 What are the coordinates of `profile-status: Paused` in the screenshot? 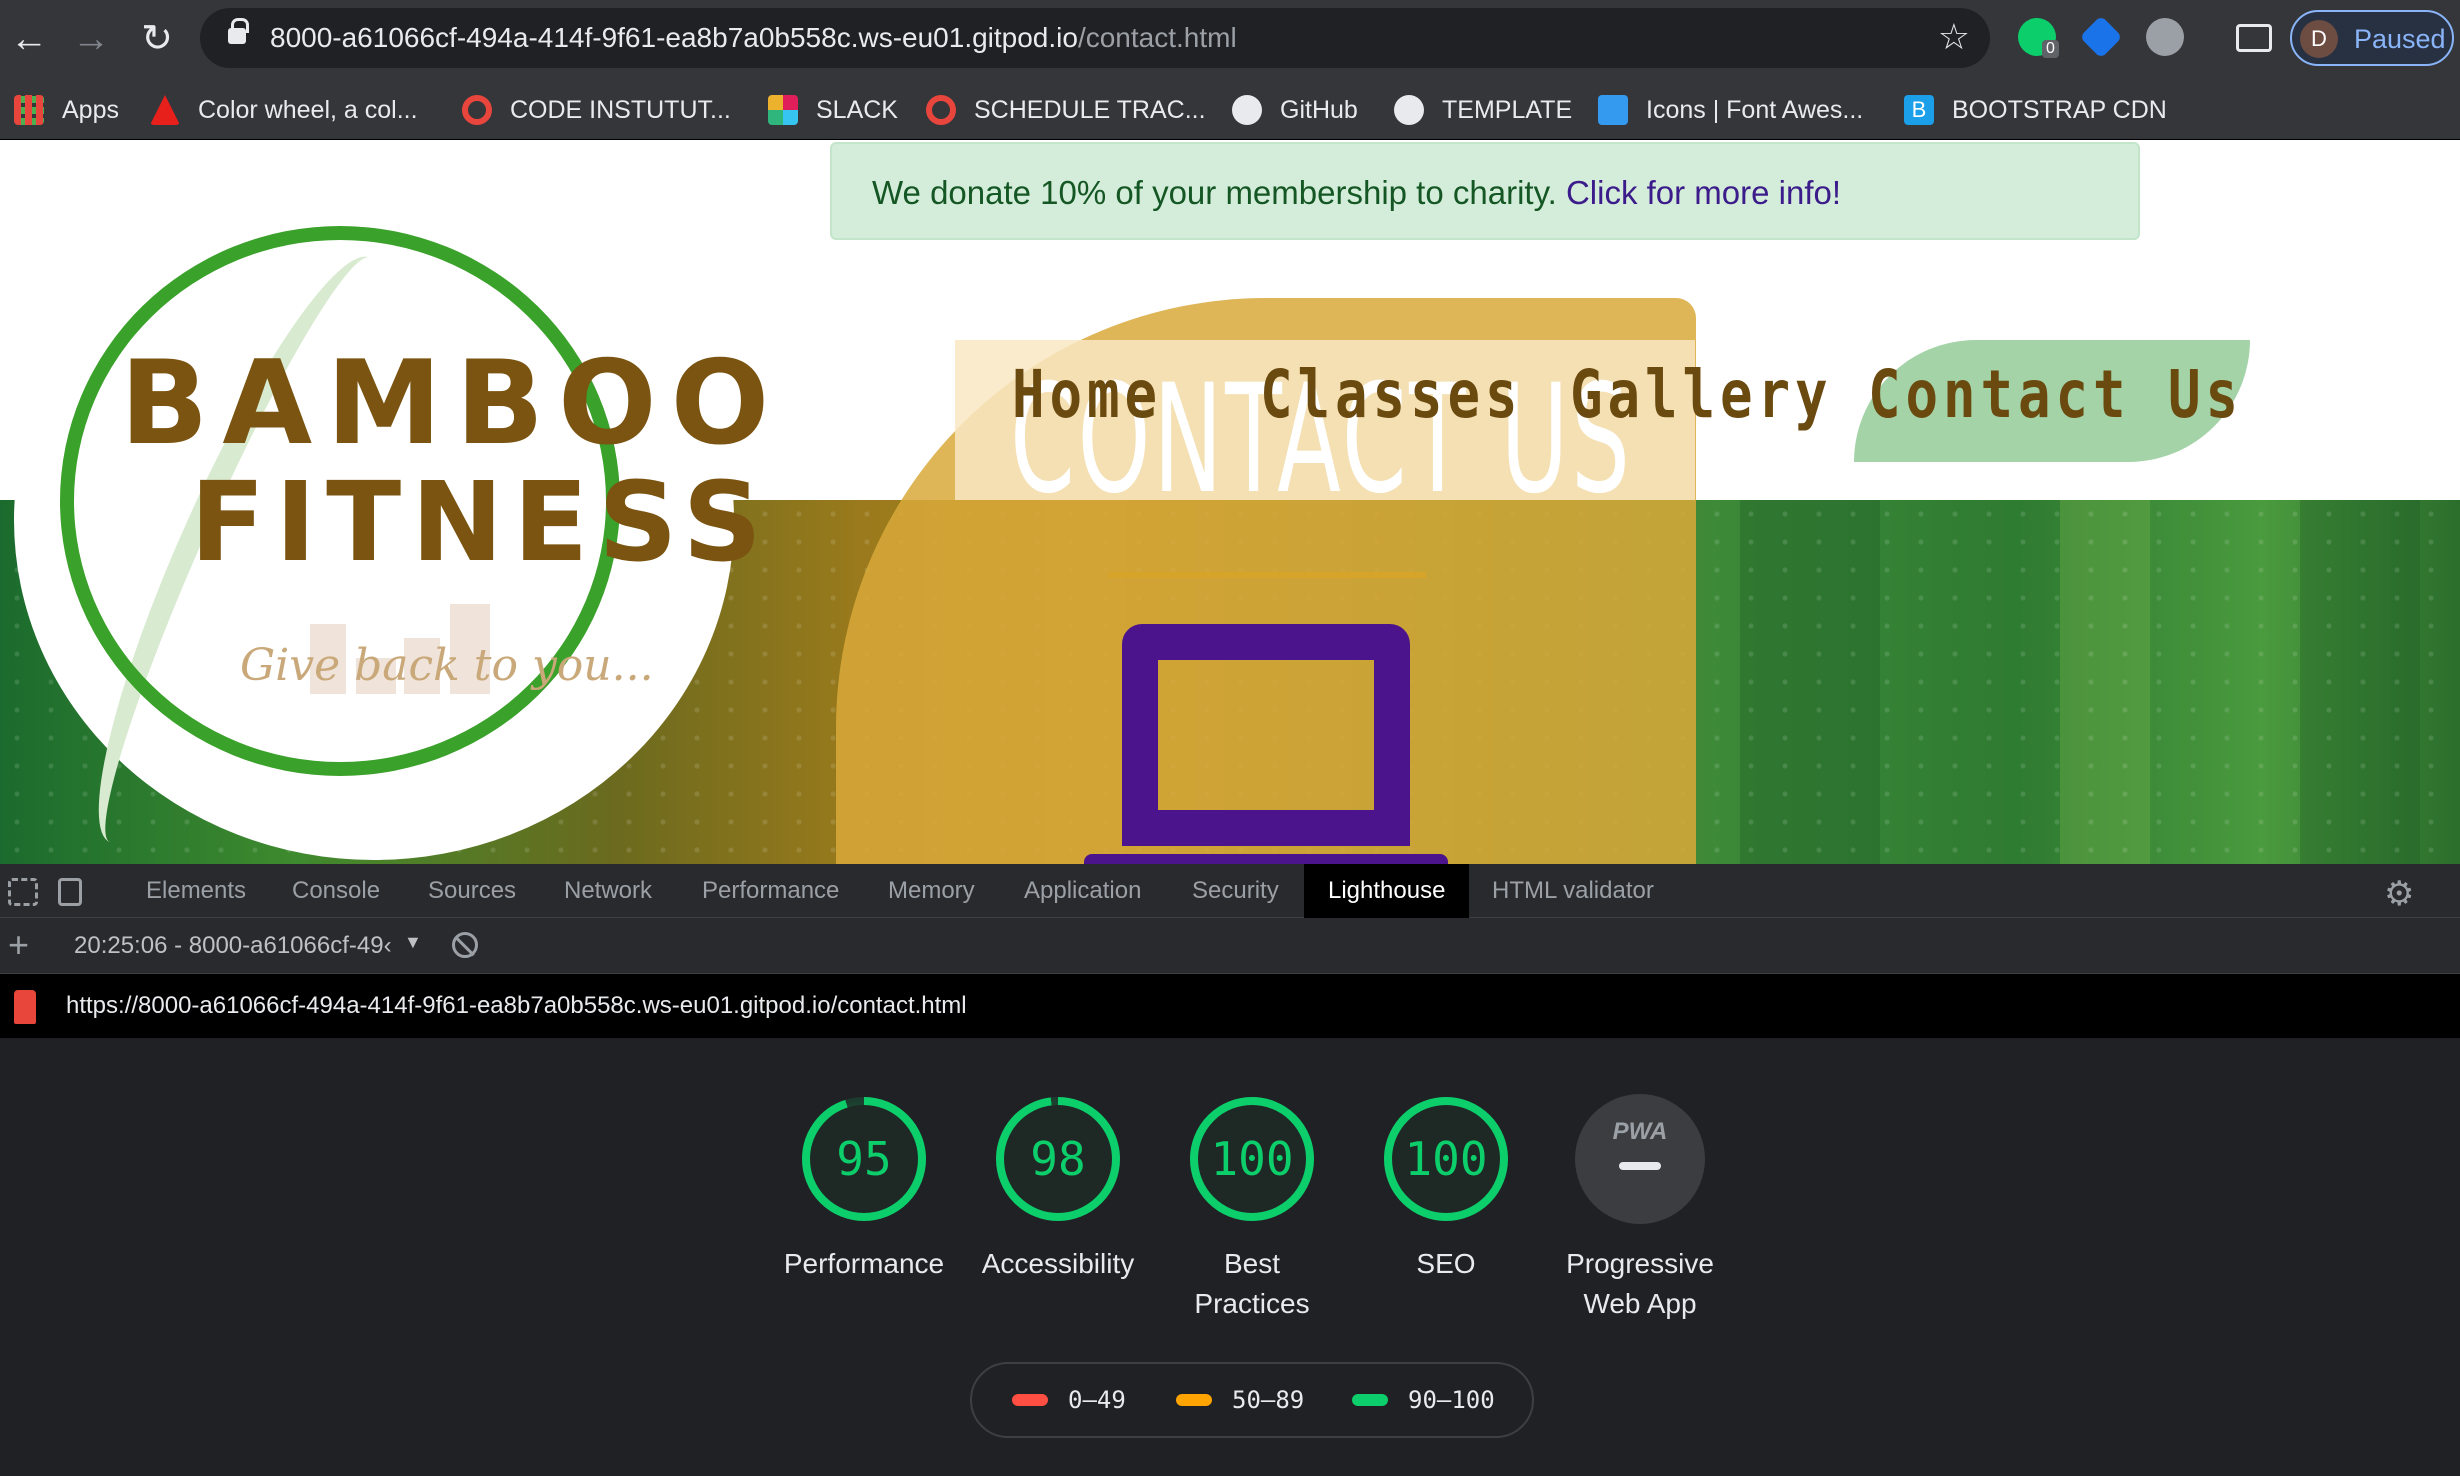 It's located at (2400, 39).